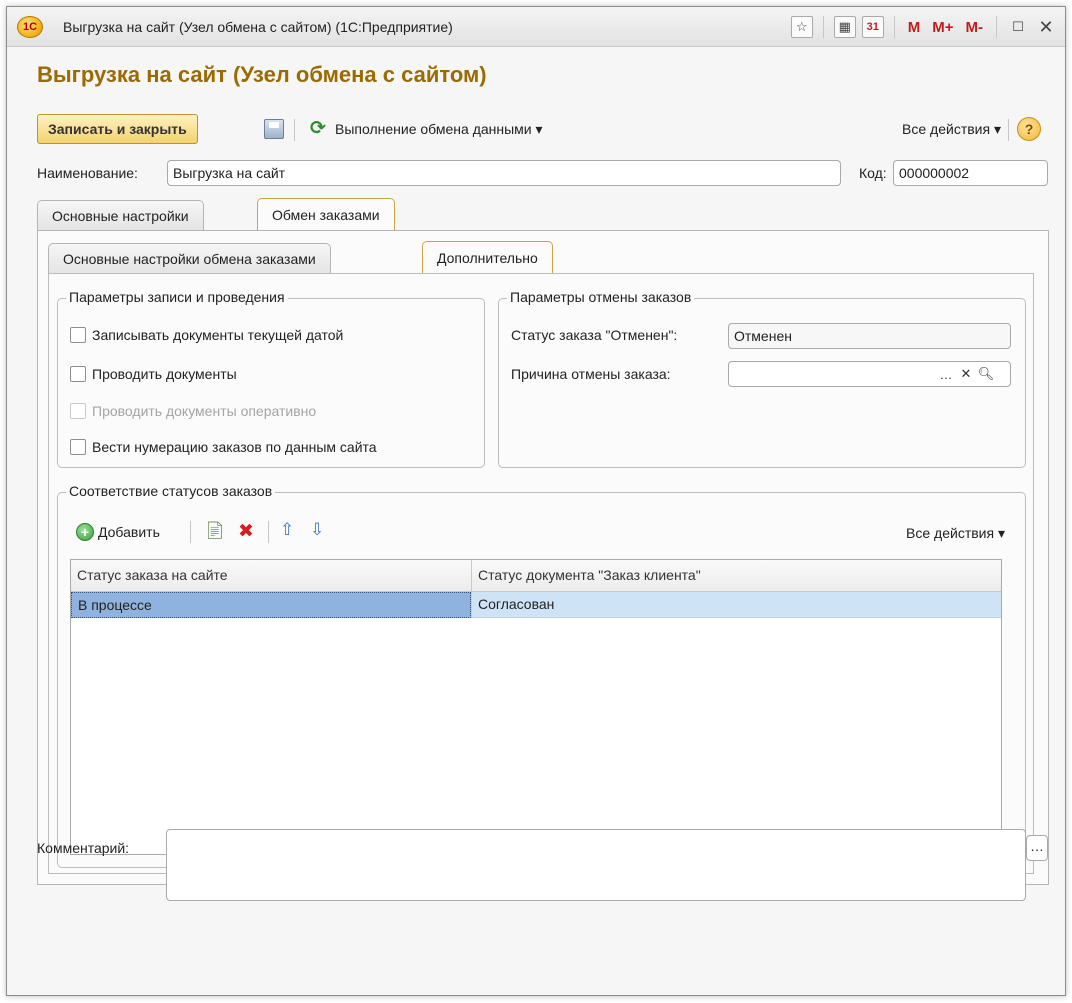 The width and height of the screenshot is (1072, 1003). What do you see at coordinates (942, 27) in the screenshot?
I see `memory-plus-button: M+` at bounding box center [942, 27].